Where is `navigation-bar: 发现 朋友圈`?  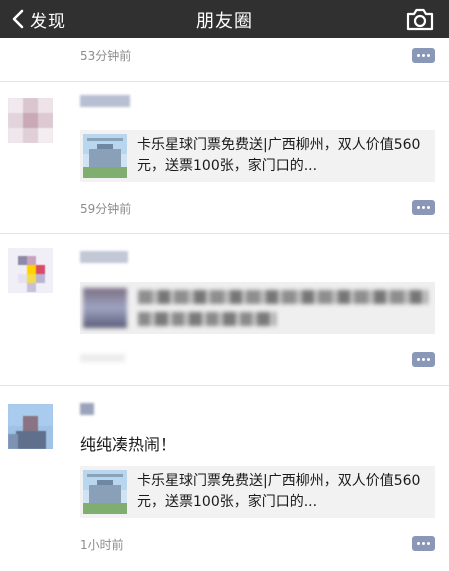
navigation-bar: 发现 朋友圈 is located at coordinates (224, 19).